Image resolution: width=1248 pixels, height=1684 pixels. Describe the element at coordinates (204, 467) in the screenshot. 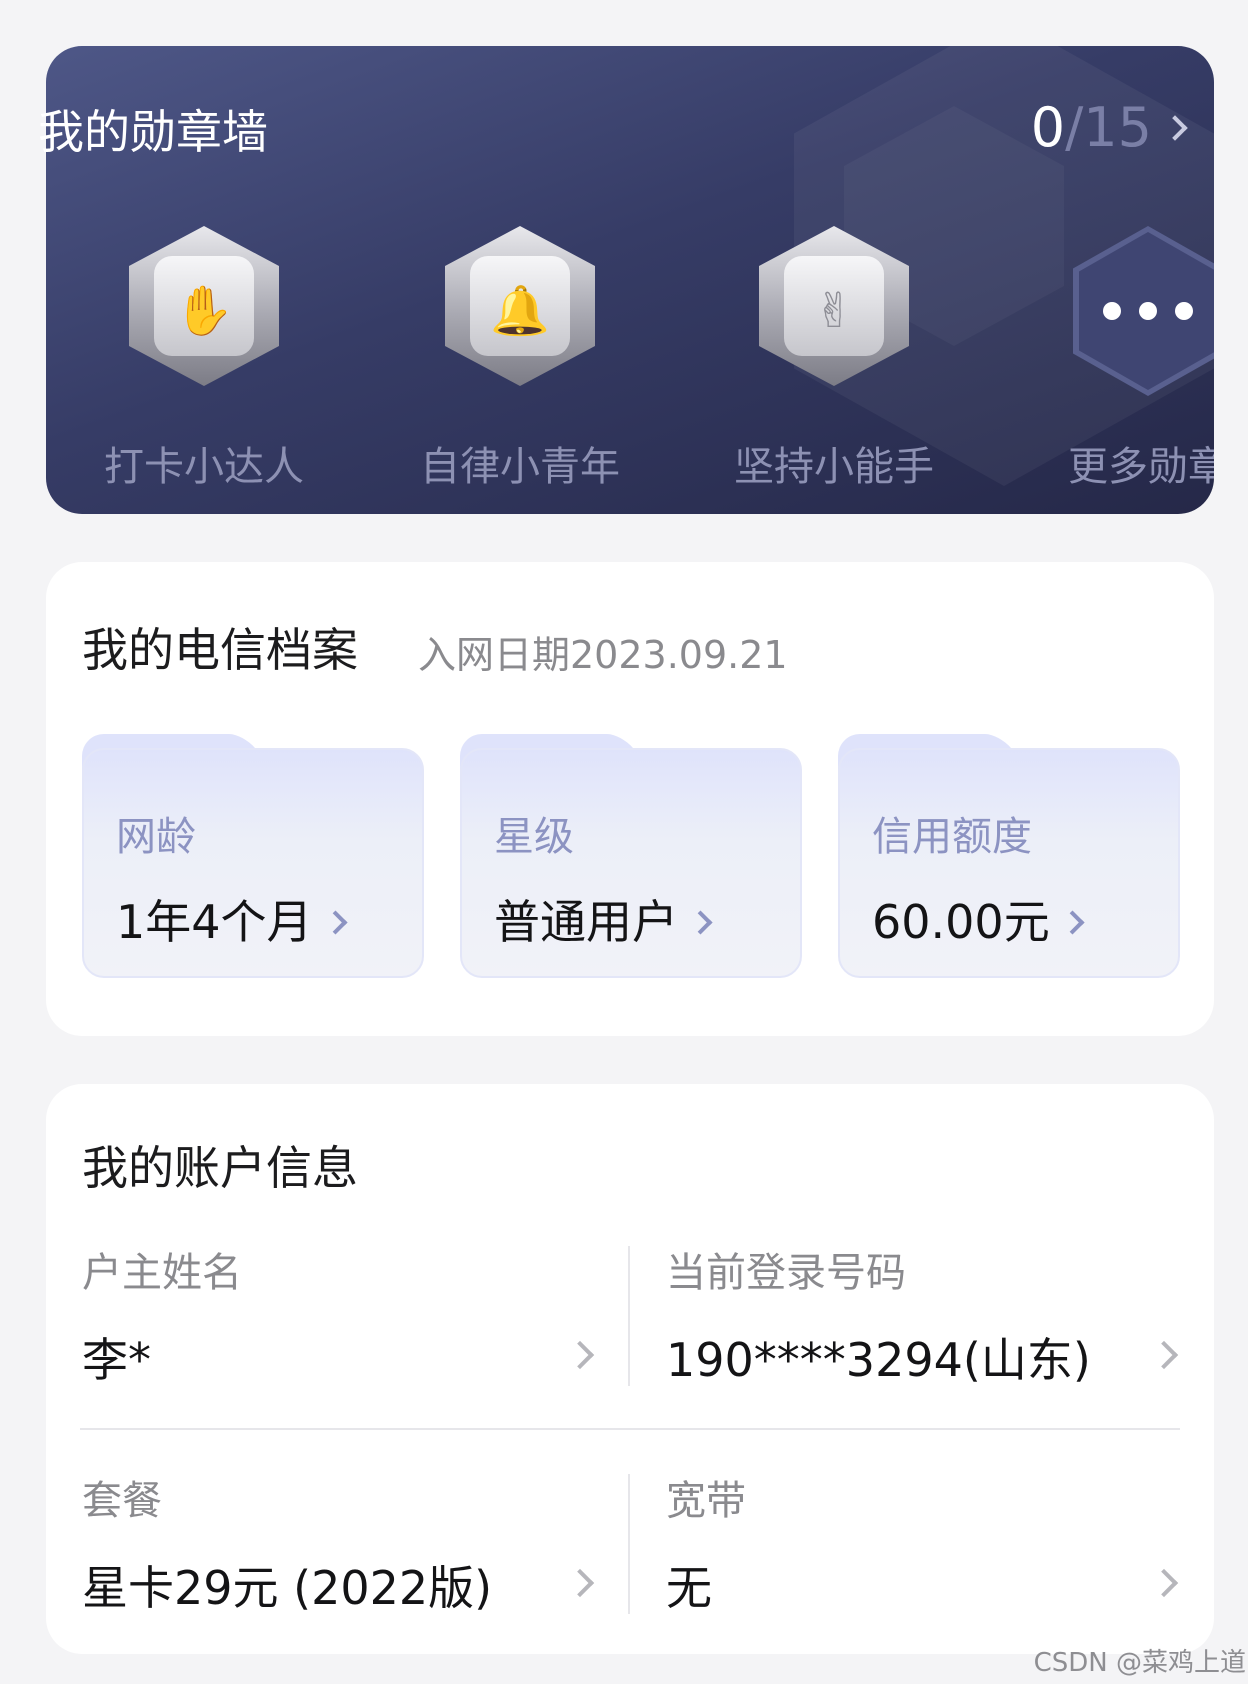

I see `medal-label: 打卡小达人` at that location.